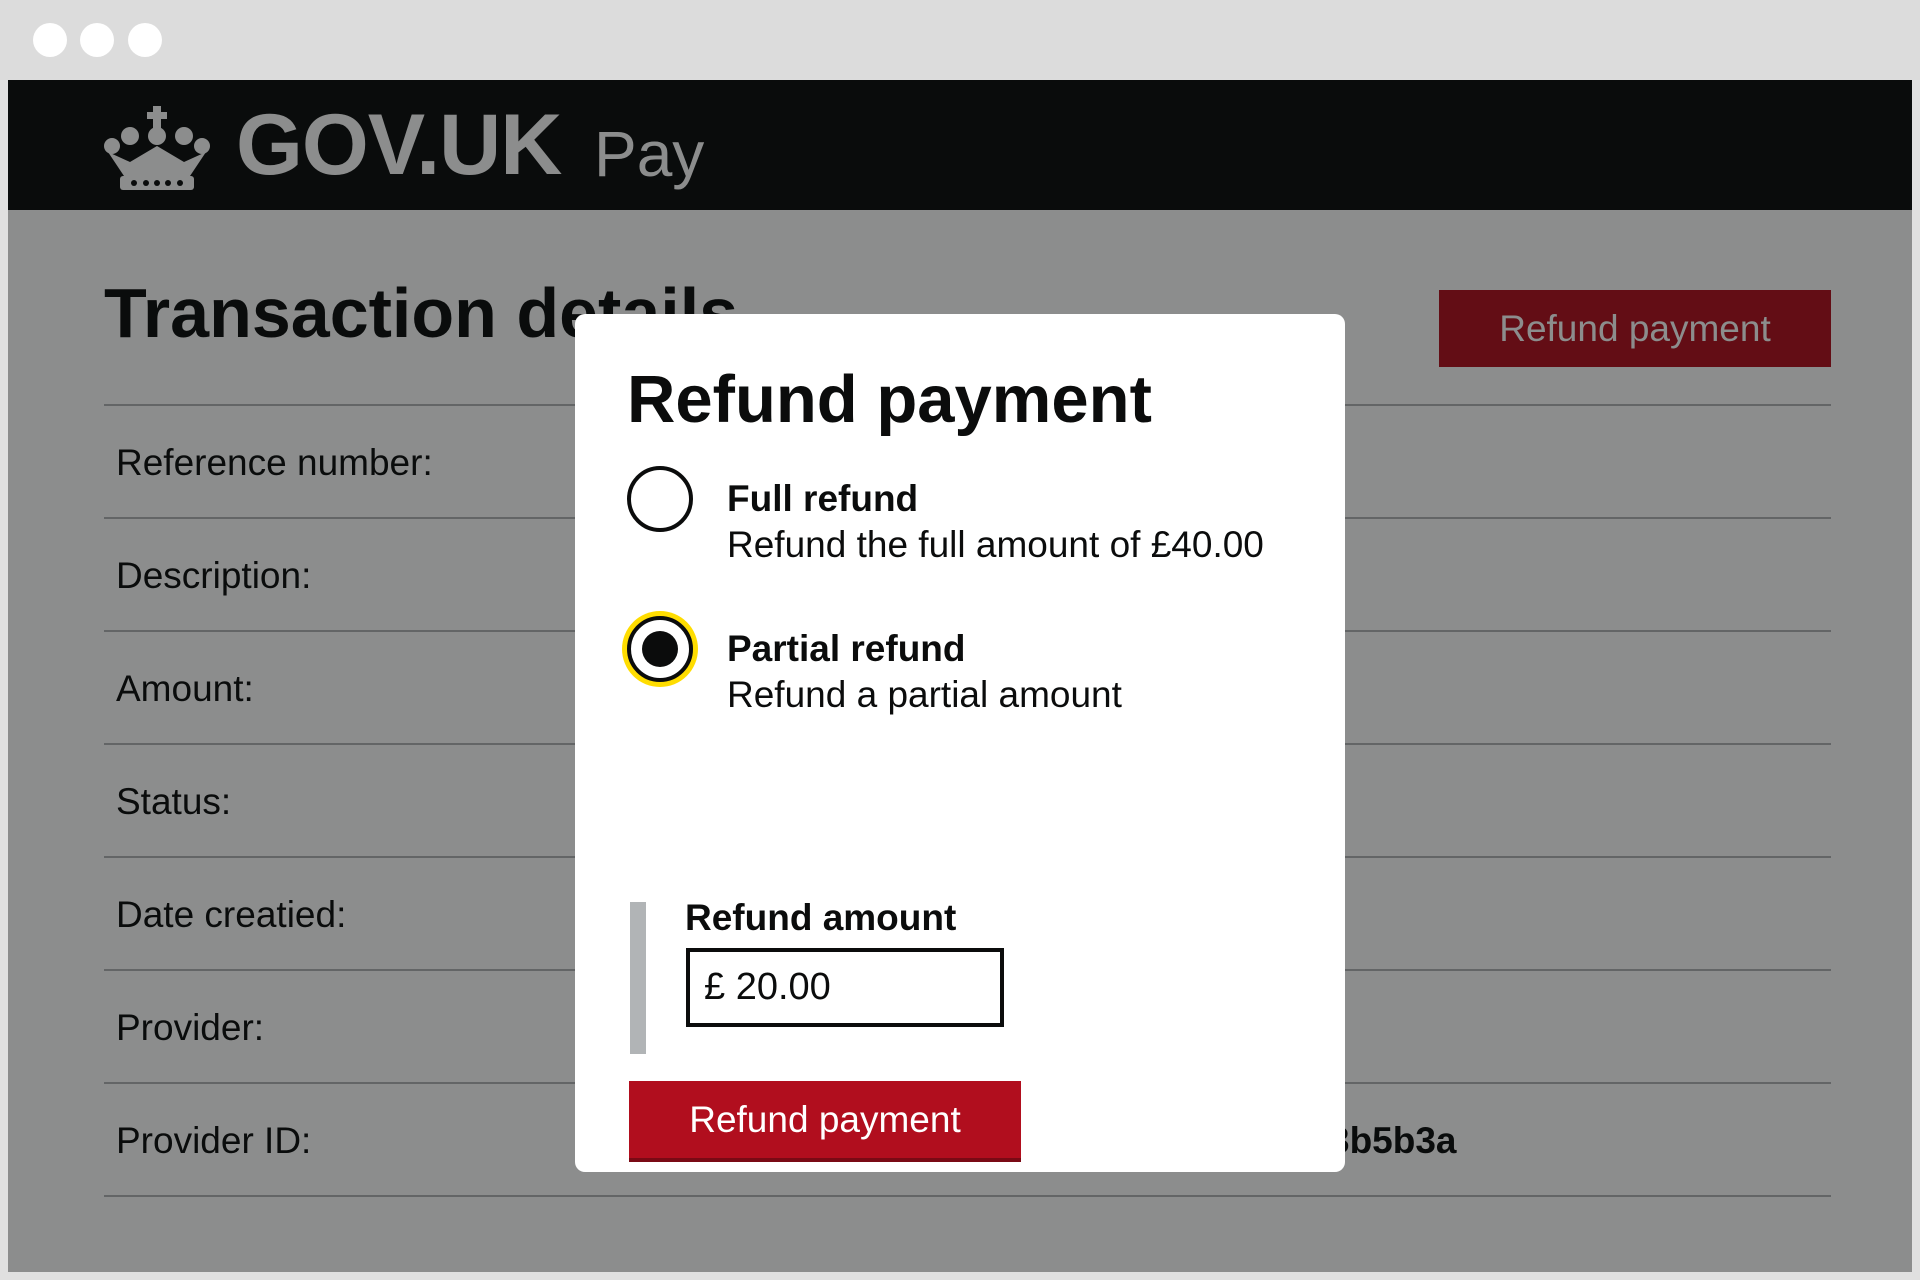 The height and width of the screenshot is (1280, 1920). Describe the element at coordinates (845, 987) in the screenshot. I see `refund-amount-input` at that location.